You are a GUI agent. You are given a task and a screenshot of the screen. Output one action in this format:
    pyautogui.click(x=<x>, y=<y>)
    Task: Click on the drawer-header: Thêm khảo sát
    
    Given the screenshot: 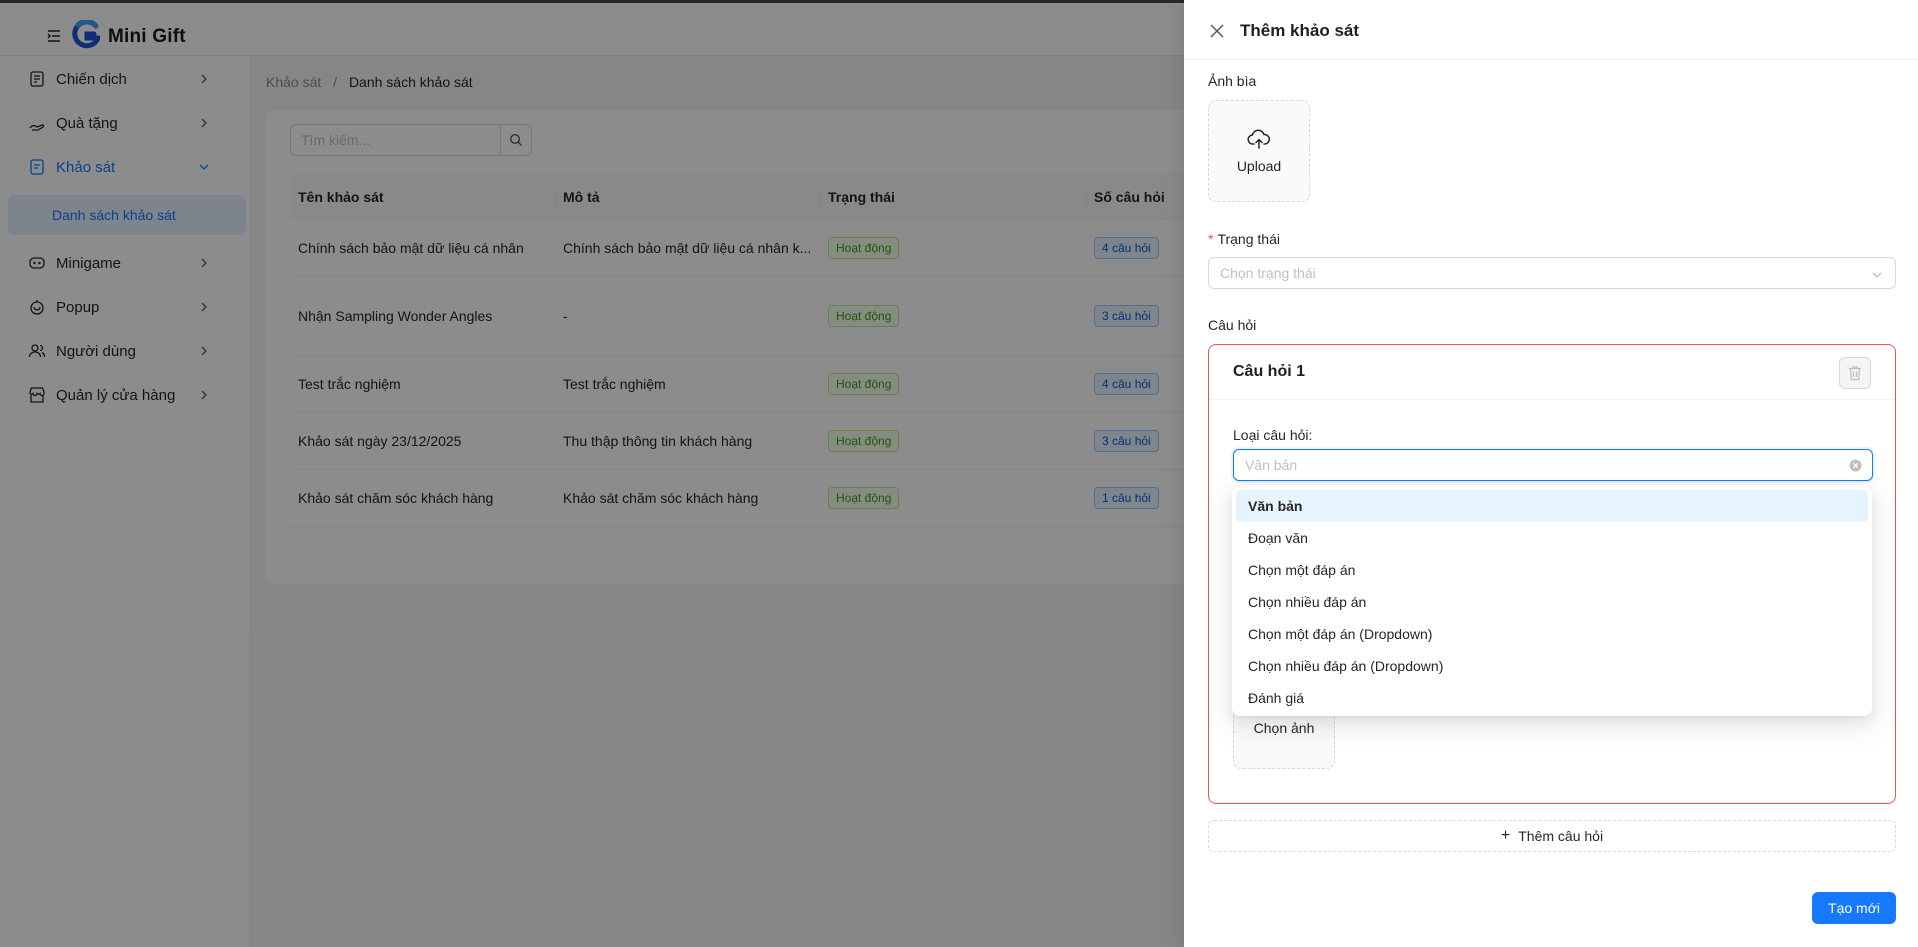 What is the action you would take?
    pyautogui.click(x=1551, y=30)
    